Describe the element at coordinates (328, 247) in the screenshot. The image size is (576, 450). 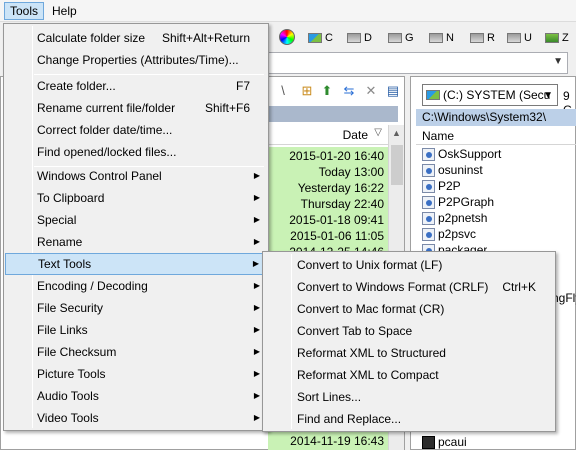
I see `date-cell: 2014-12-25 14:46` at that location.